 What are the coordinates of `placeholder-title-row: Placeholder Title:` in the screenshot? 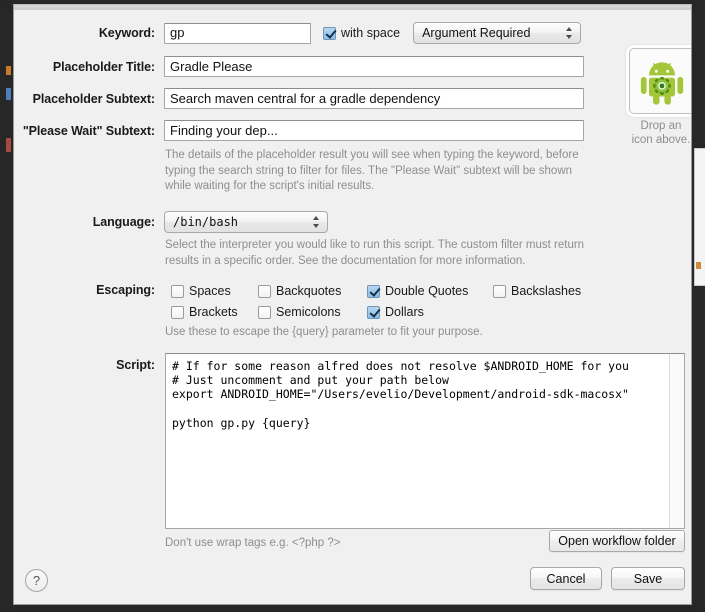 It's located at (299, 66).